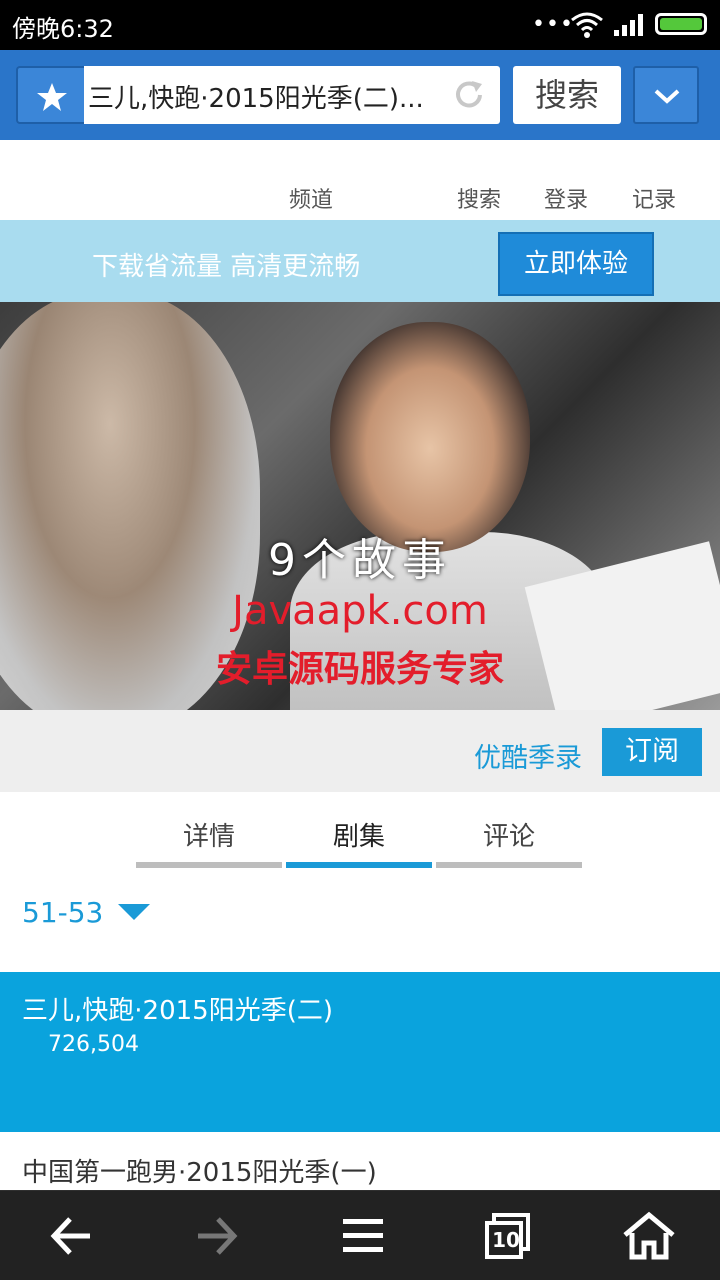  I want to click on tab-details: 详情, so click(209, 830).